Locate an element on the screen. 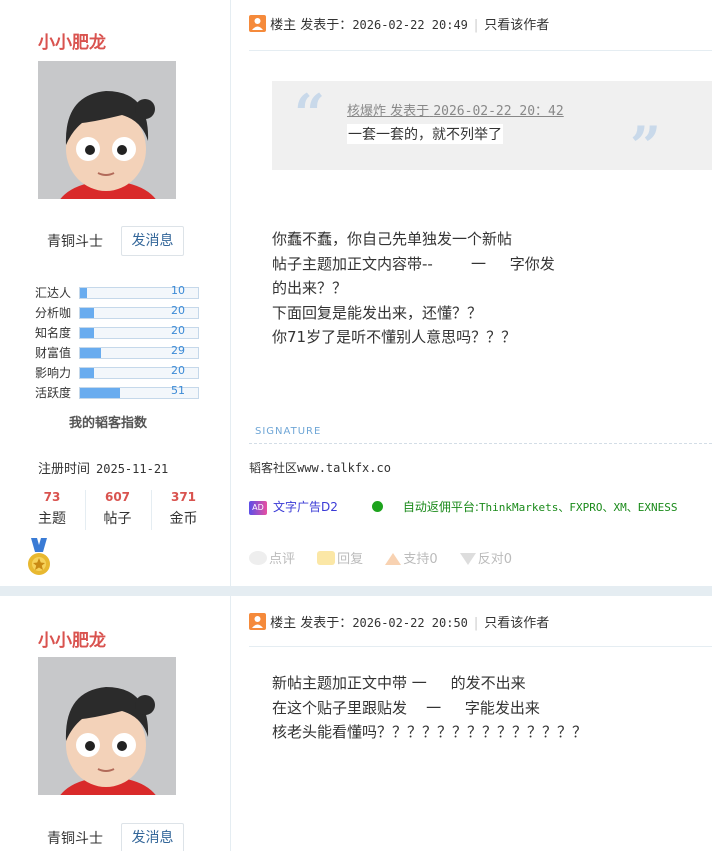 The width and height of the screenshot is (712, 851). quote-block: “ ” 核爆炸 发表于 2026-02-22 20：42 一套一套的，就不列举了 is located at coordinates (492, 129).